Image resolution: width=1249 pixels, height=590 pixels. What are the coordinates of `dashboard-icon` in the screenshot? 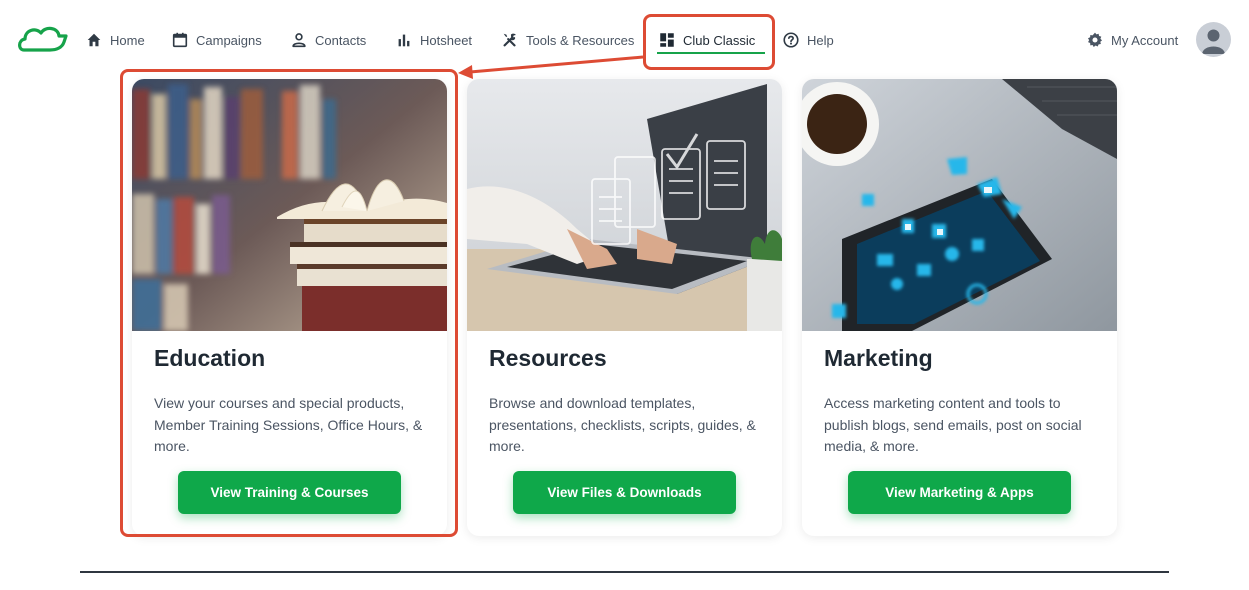 It's located at (667, 40).